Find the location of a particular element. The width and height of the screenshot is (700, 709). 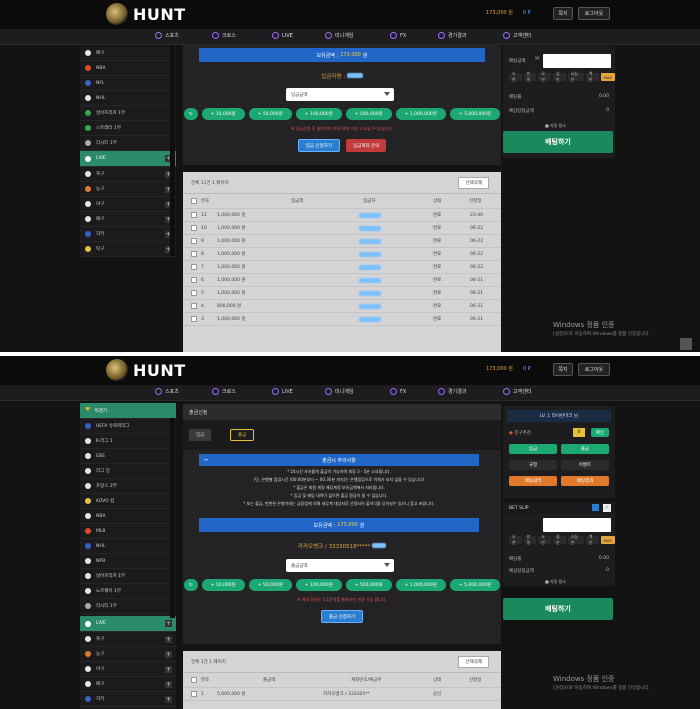

withdraw-amount-select: 출금금액 is located at coordinates (340, 565).